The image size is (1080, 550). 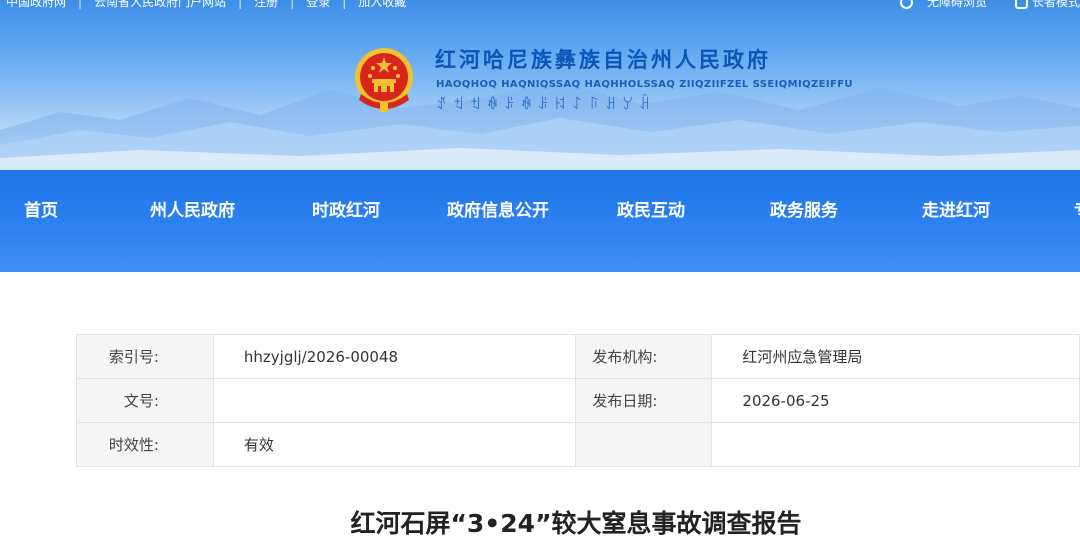 I want to click on index-value: hhzyjglj/2026-00048, so click(x=394, y=356).